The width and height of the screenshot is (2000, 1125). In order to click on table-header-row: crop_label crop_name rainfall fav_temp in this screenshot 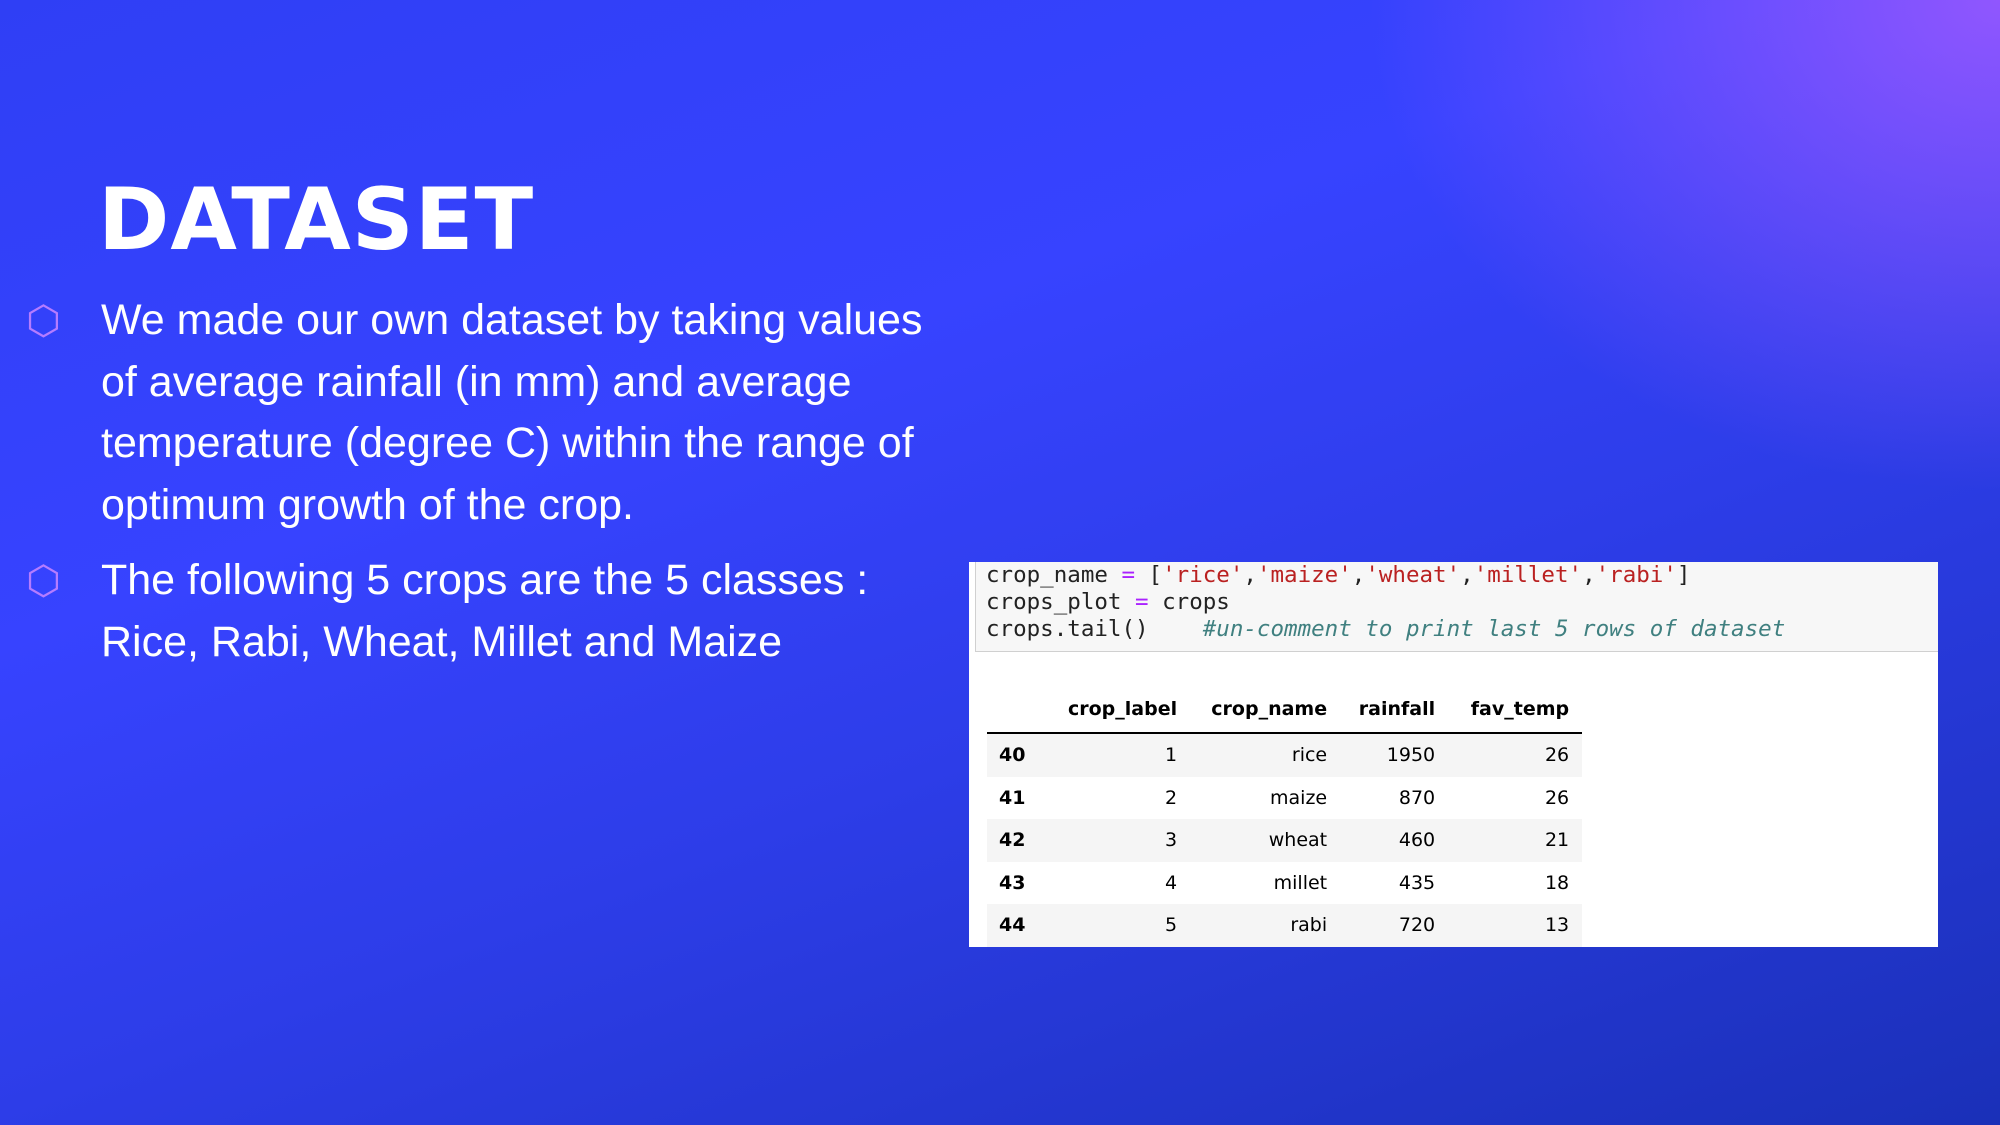, I will do `click(1285, 710)`.